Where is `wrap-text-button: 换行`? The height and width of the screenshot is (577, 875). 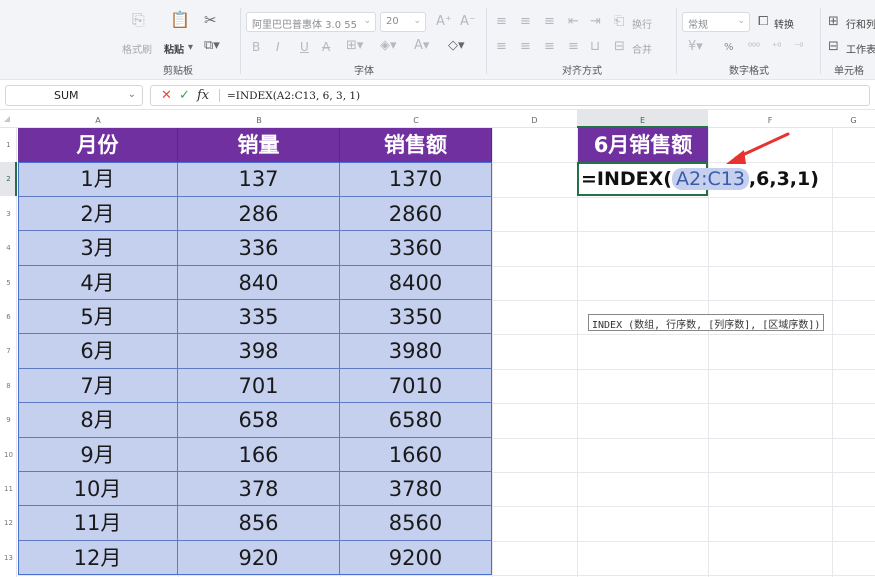 wrap-text-button: 换行 is located at coordinates (642, 23).